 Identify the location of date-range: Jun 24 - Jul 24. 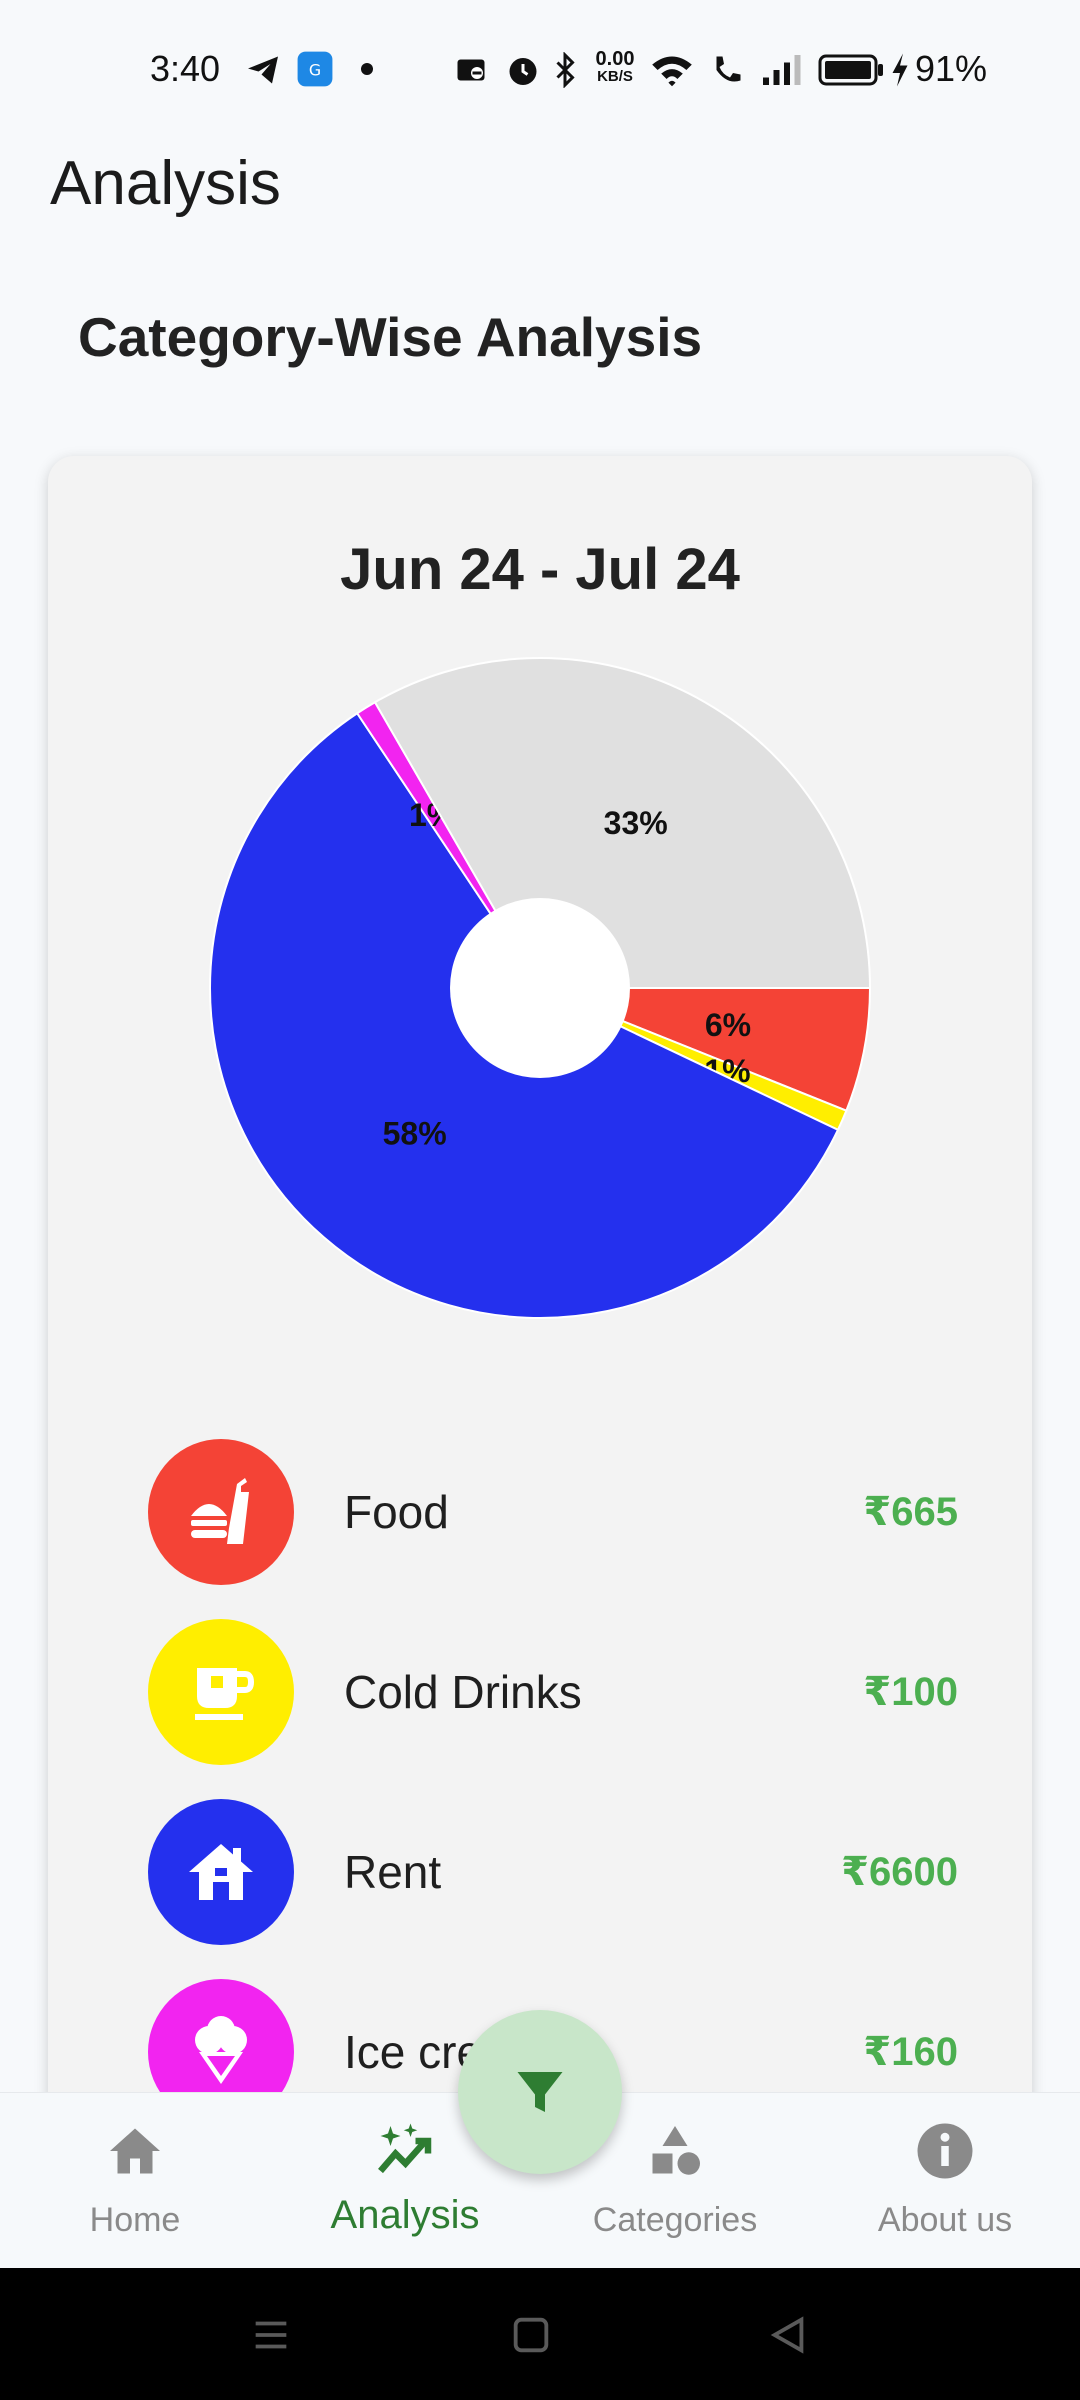
(540, 569).